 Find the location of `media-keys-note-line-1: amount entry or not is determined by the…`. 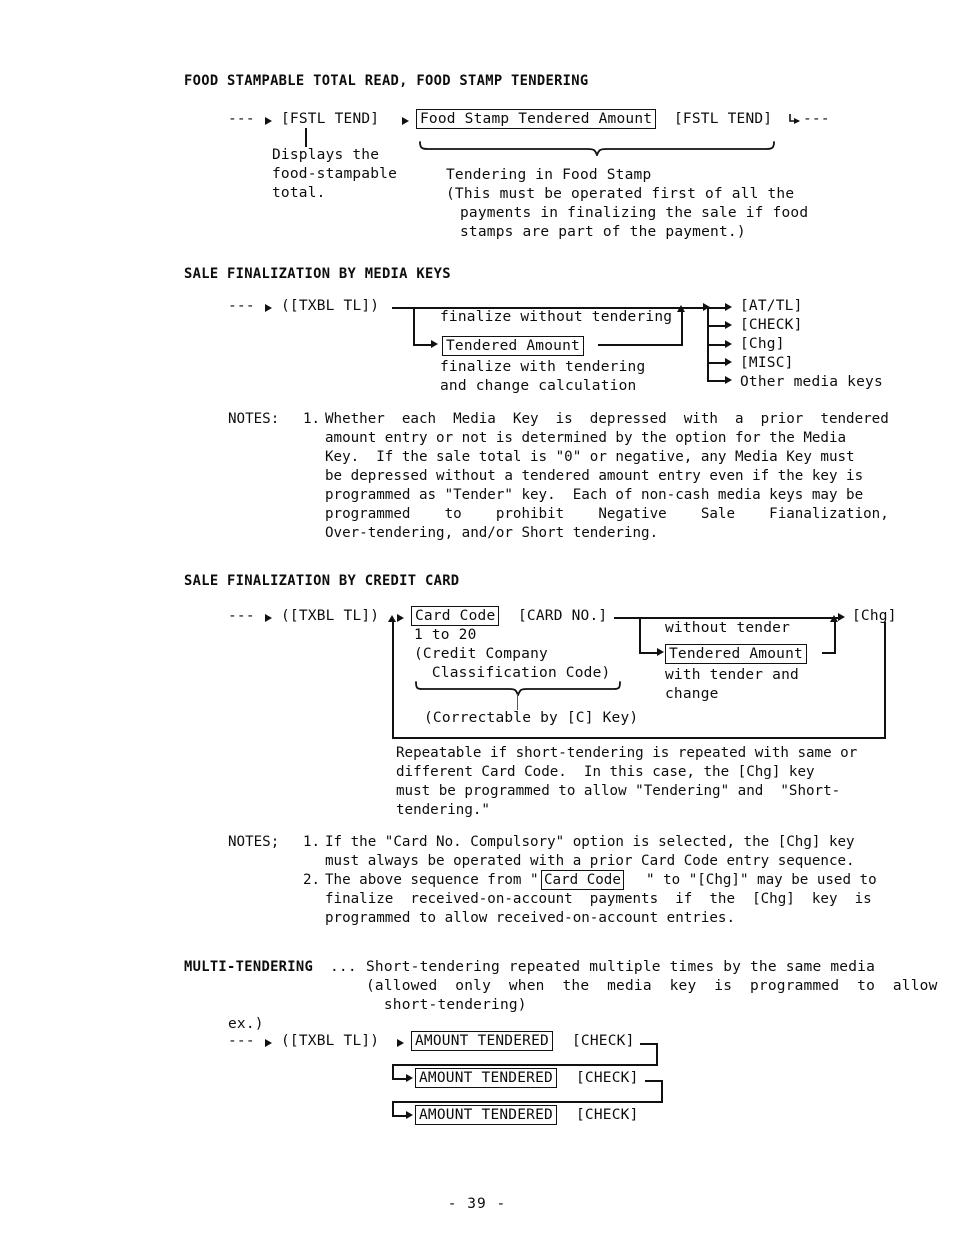

media-keys-note-line-1: amount entry or not is determined by the… is located at coordinates (586, 438).